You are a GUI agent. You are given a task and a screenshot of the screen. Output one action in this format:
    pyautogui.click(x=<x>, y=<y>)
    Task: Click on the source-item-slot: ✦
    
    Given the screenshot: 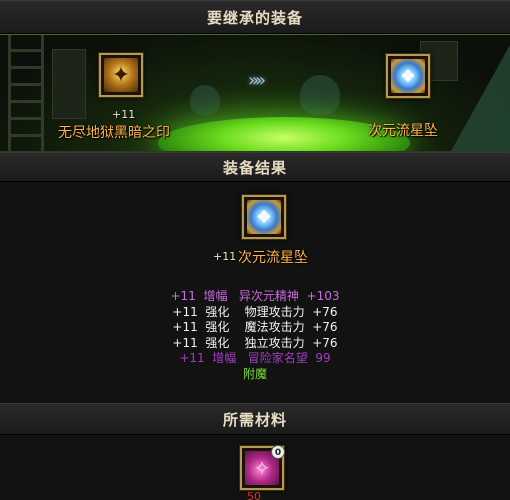 What is the action you would take?
    pyautogui.click(x=121, y=75)
    